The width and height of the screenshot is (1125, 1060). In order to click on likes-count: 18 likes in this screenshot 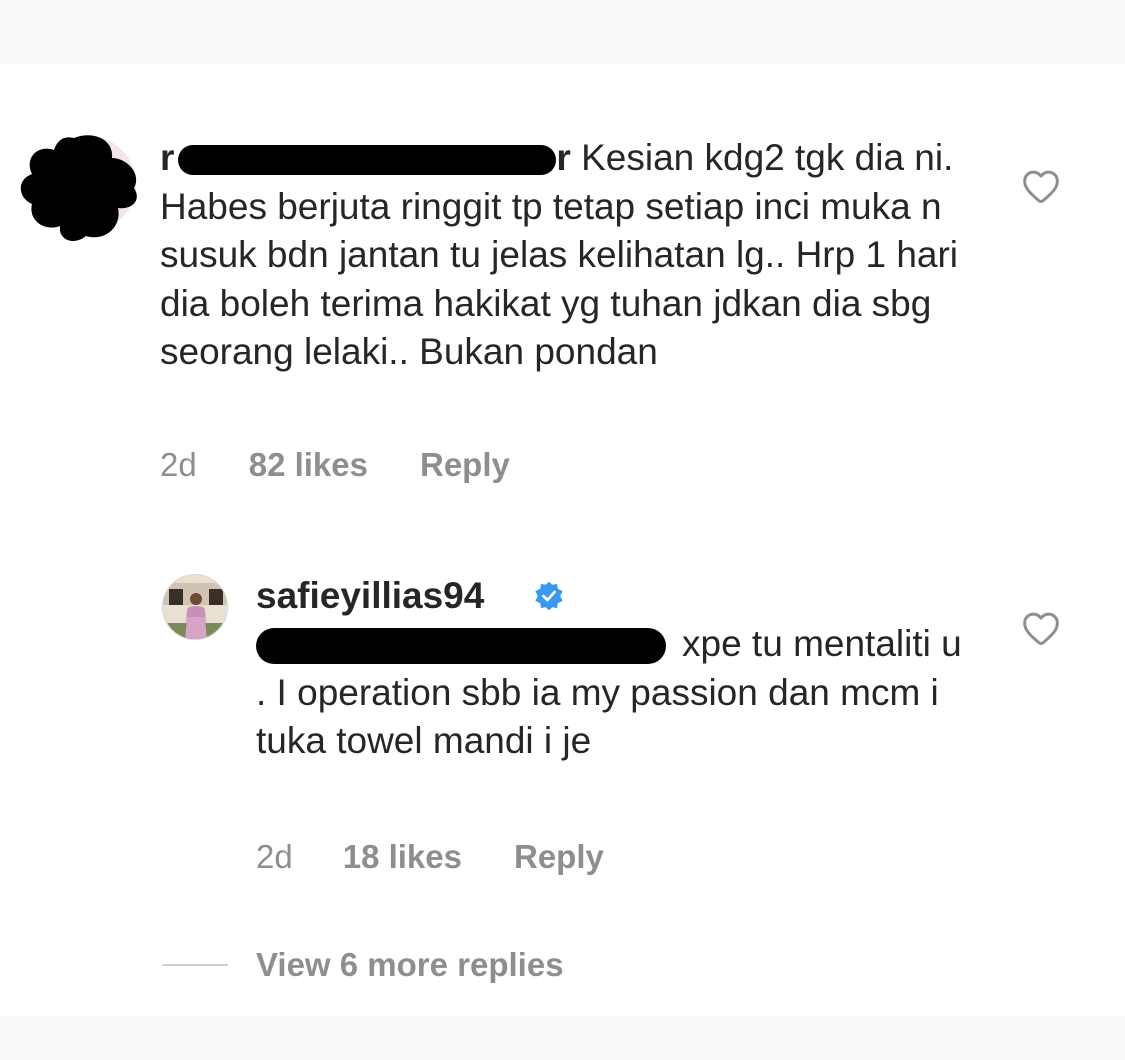, I will do `click(402, 857)`.